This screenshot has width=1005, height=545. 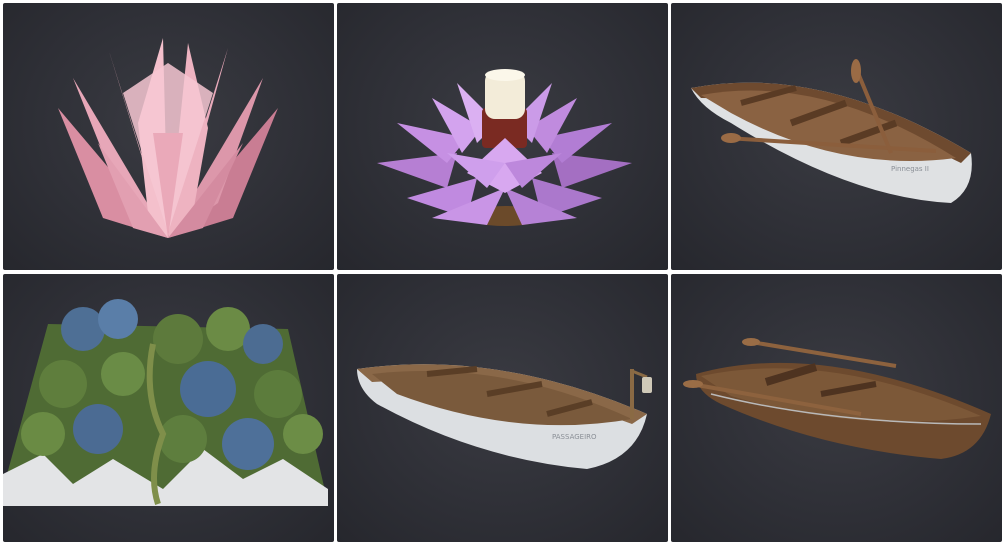 What do you see at coordinates (837, 398) in the screenshot?
I see `wooden-rowboat-image` at bounding box center [837, 398].